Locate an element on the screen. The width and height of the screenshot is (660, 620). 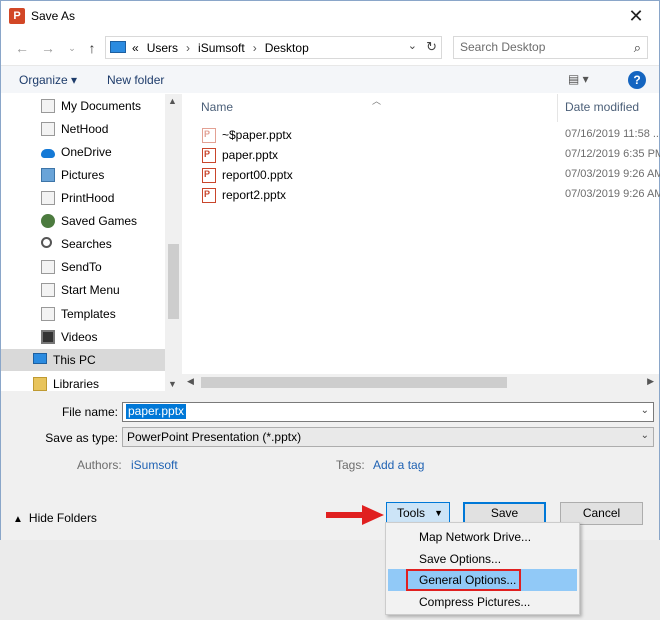
file-name-field: paper.pptx ⌄ is located at coordinates (388, 412).